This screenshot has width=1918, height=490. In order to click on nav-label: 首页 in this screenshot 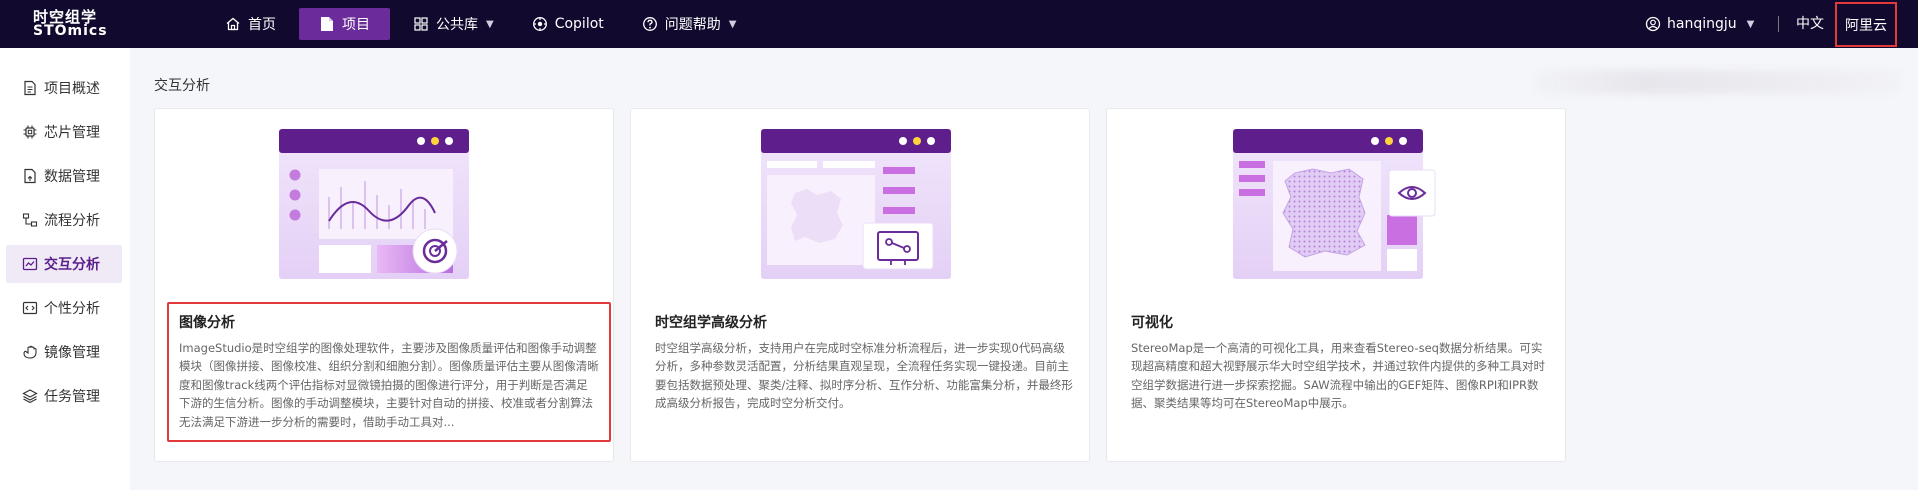, I will do `click(262, 25)`.